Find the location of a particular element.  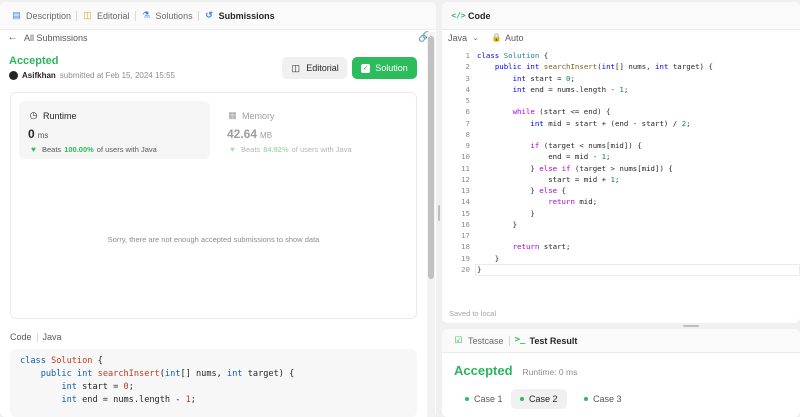

case-tab-1: Case 1 is located at coordinates (484, 399).